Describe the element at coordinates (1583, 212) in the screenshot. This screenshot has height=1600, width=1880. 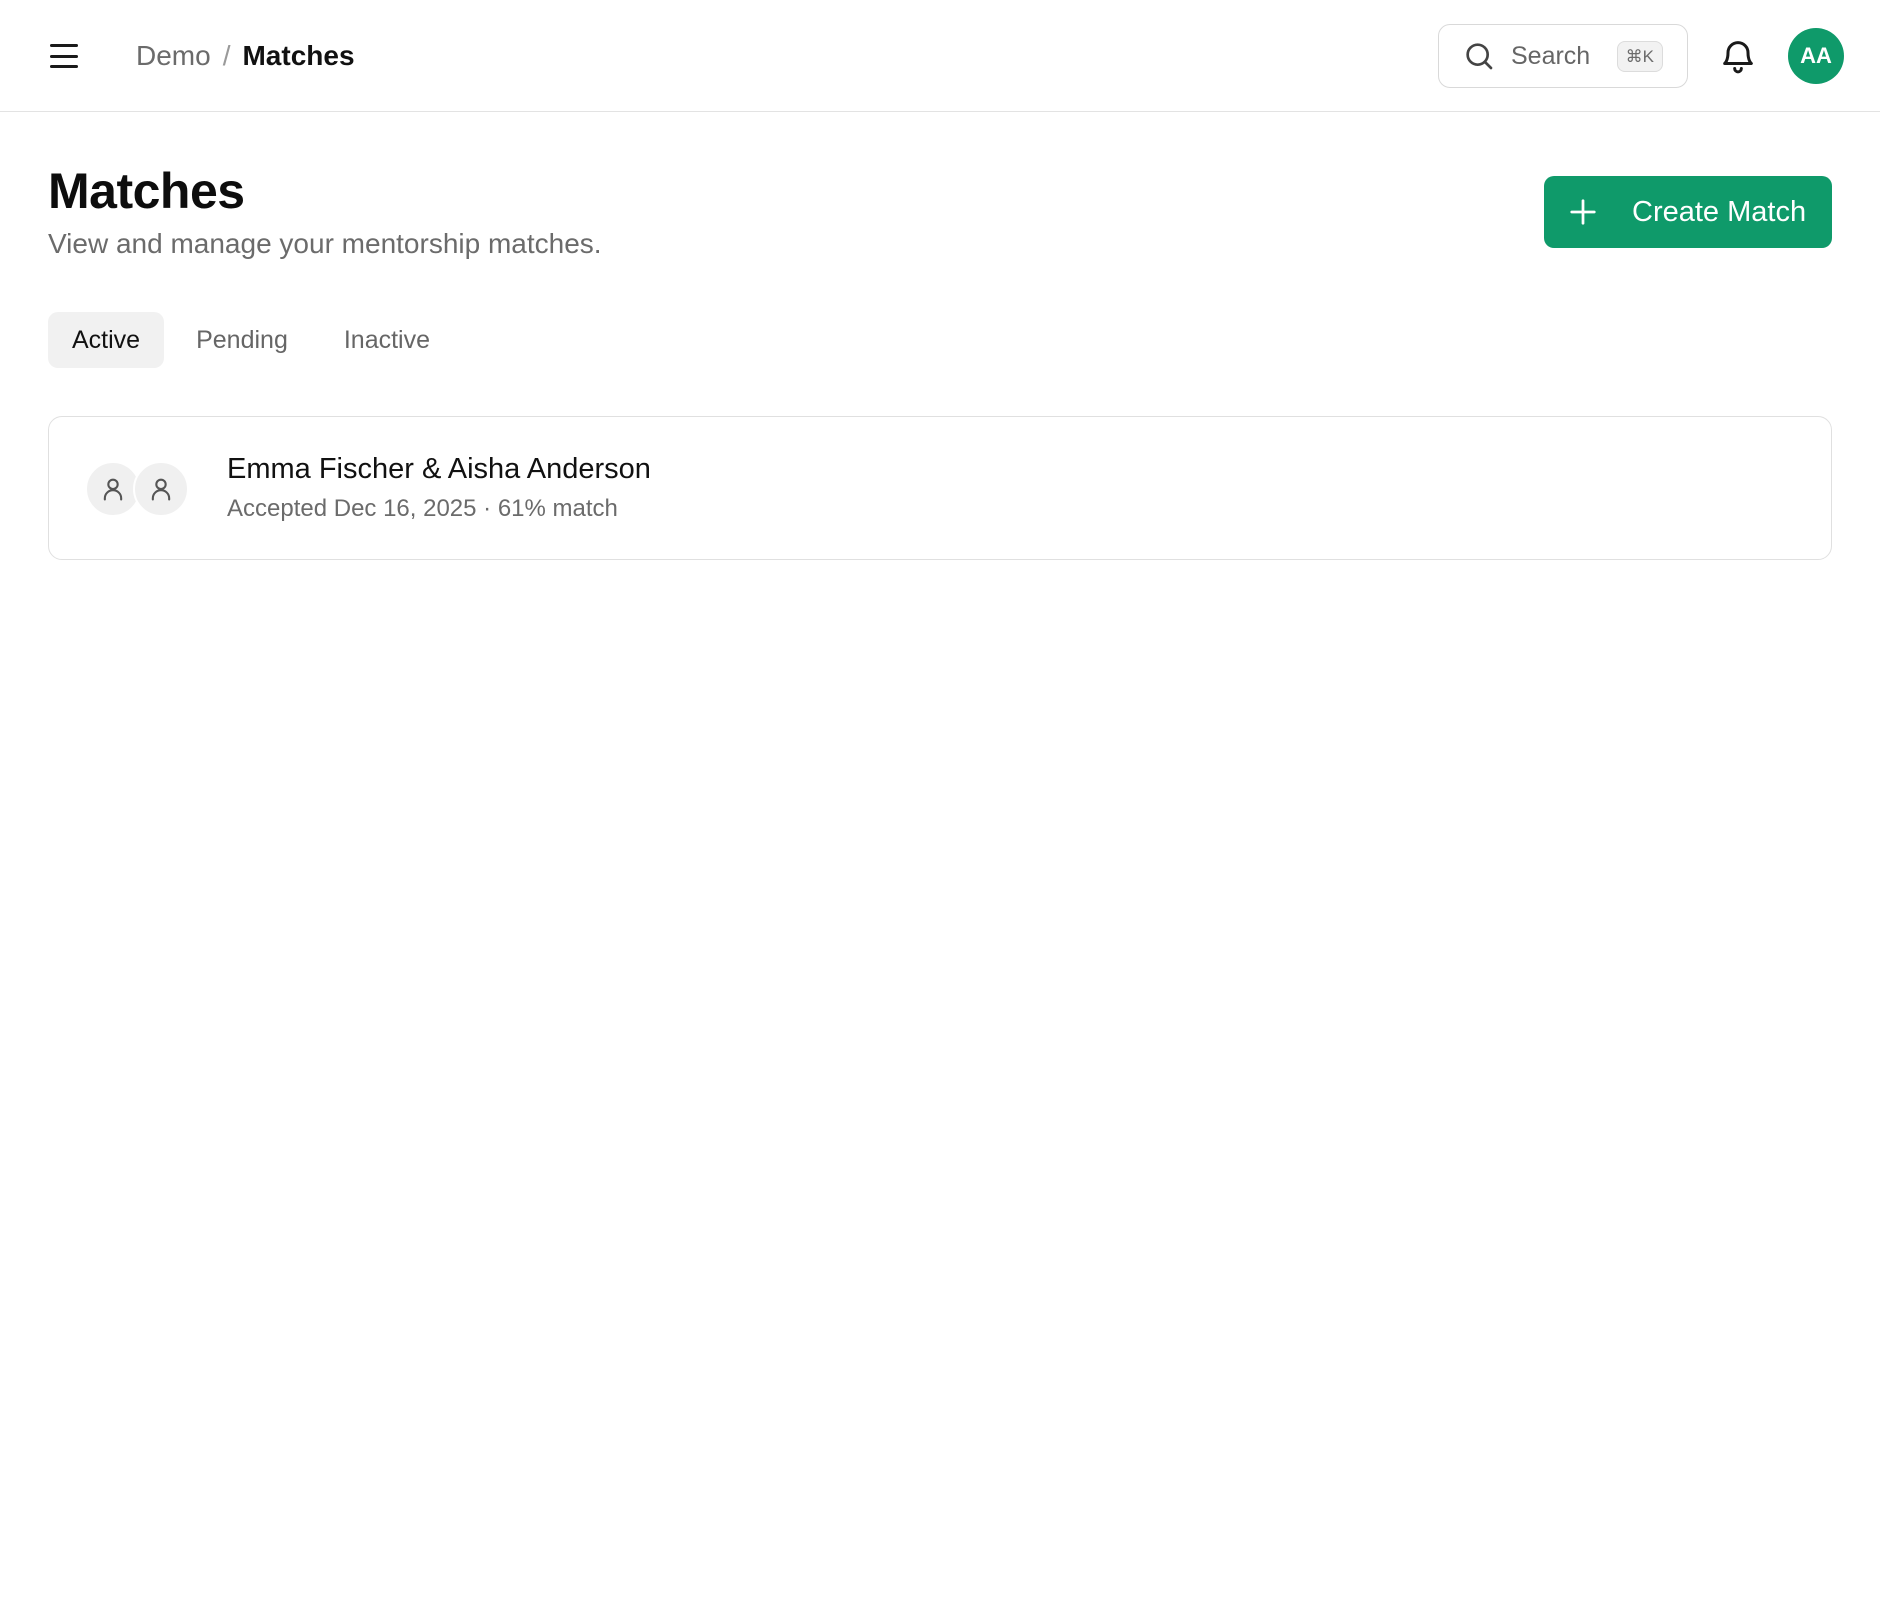
I see `plus-icon` at that location.